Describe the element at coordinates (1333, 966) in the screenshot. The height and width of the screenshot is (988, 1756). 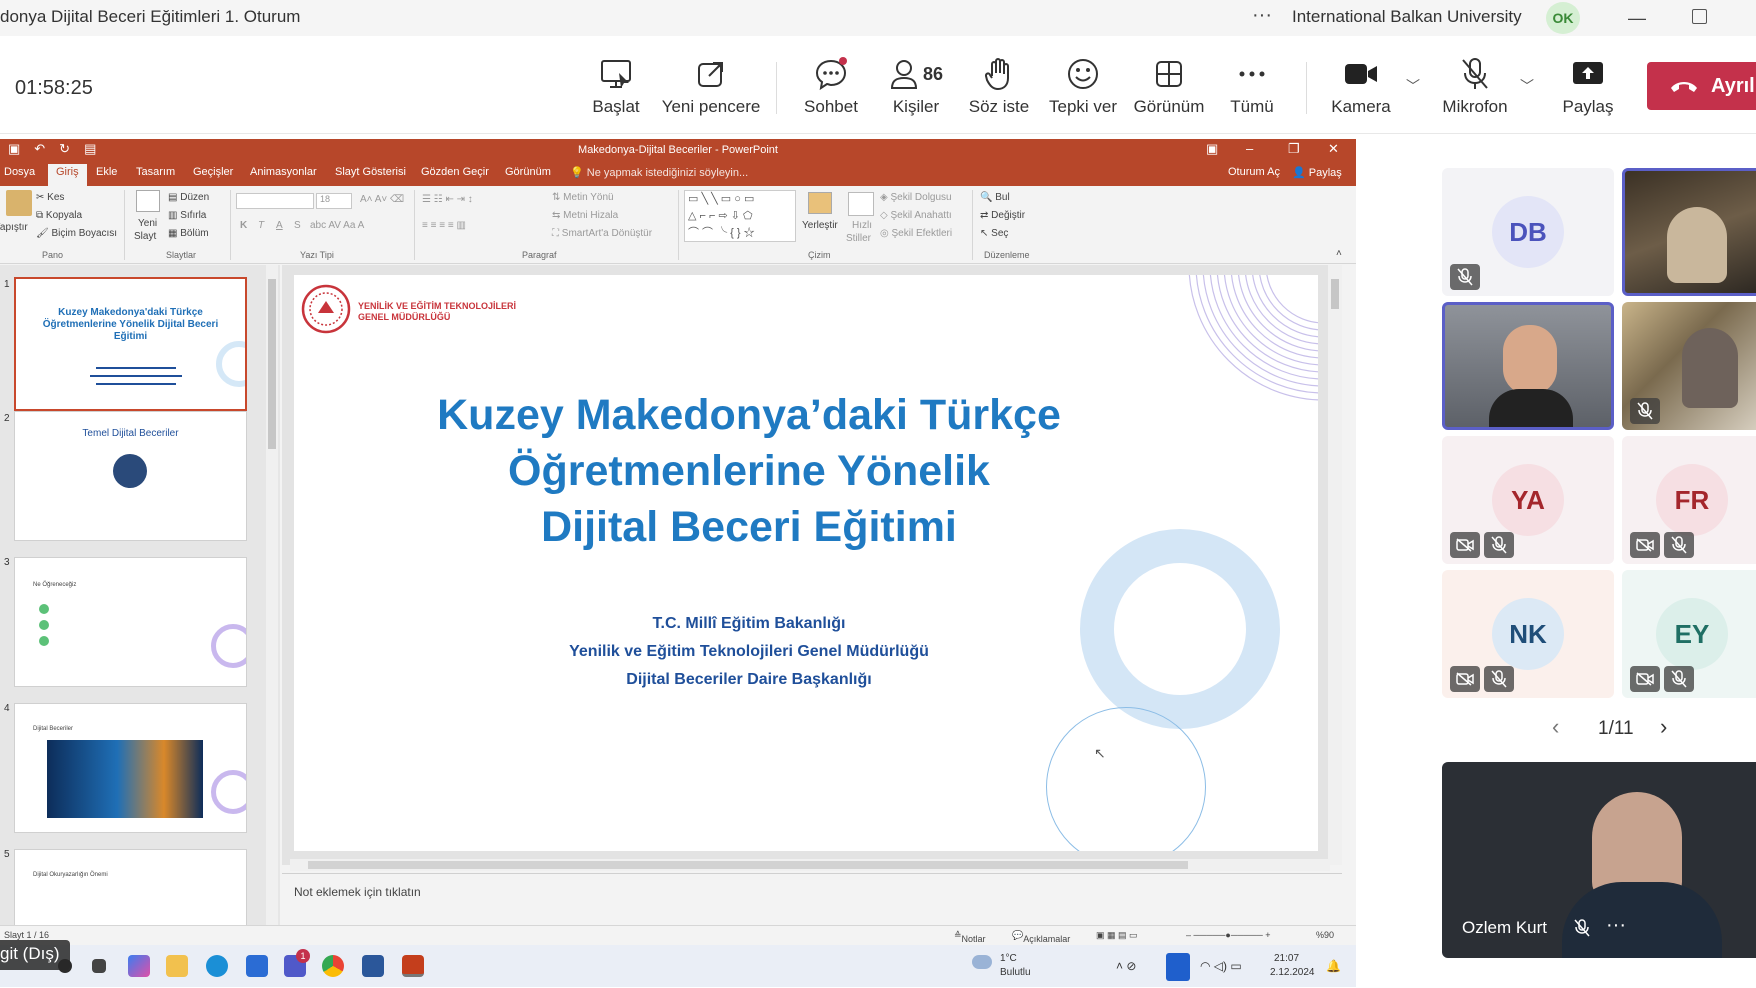
I see `notifications-icon: 🔔` at that location.